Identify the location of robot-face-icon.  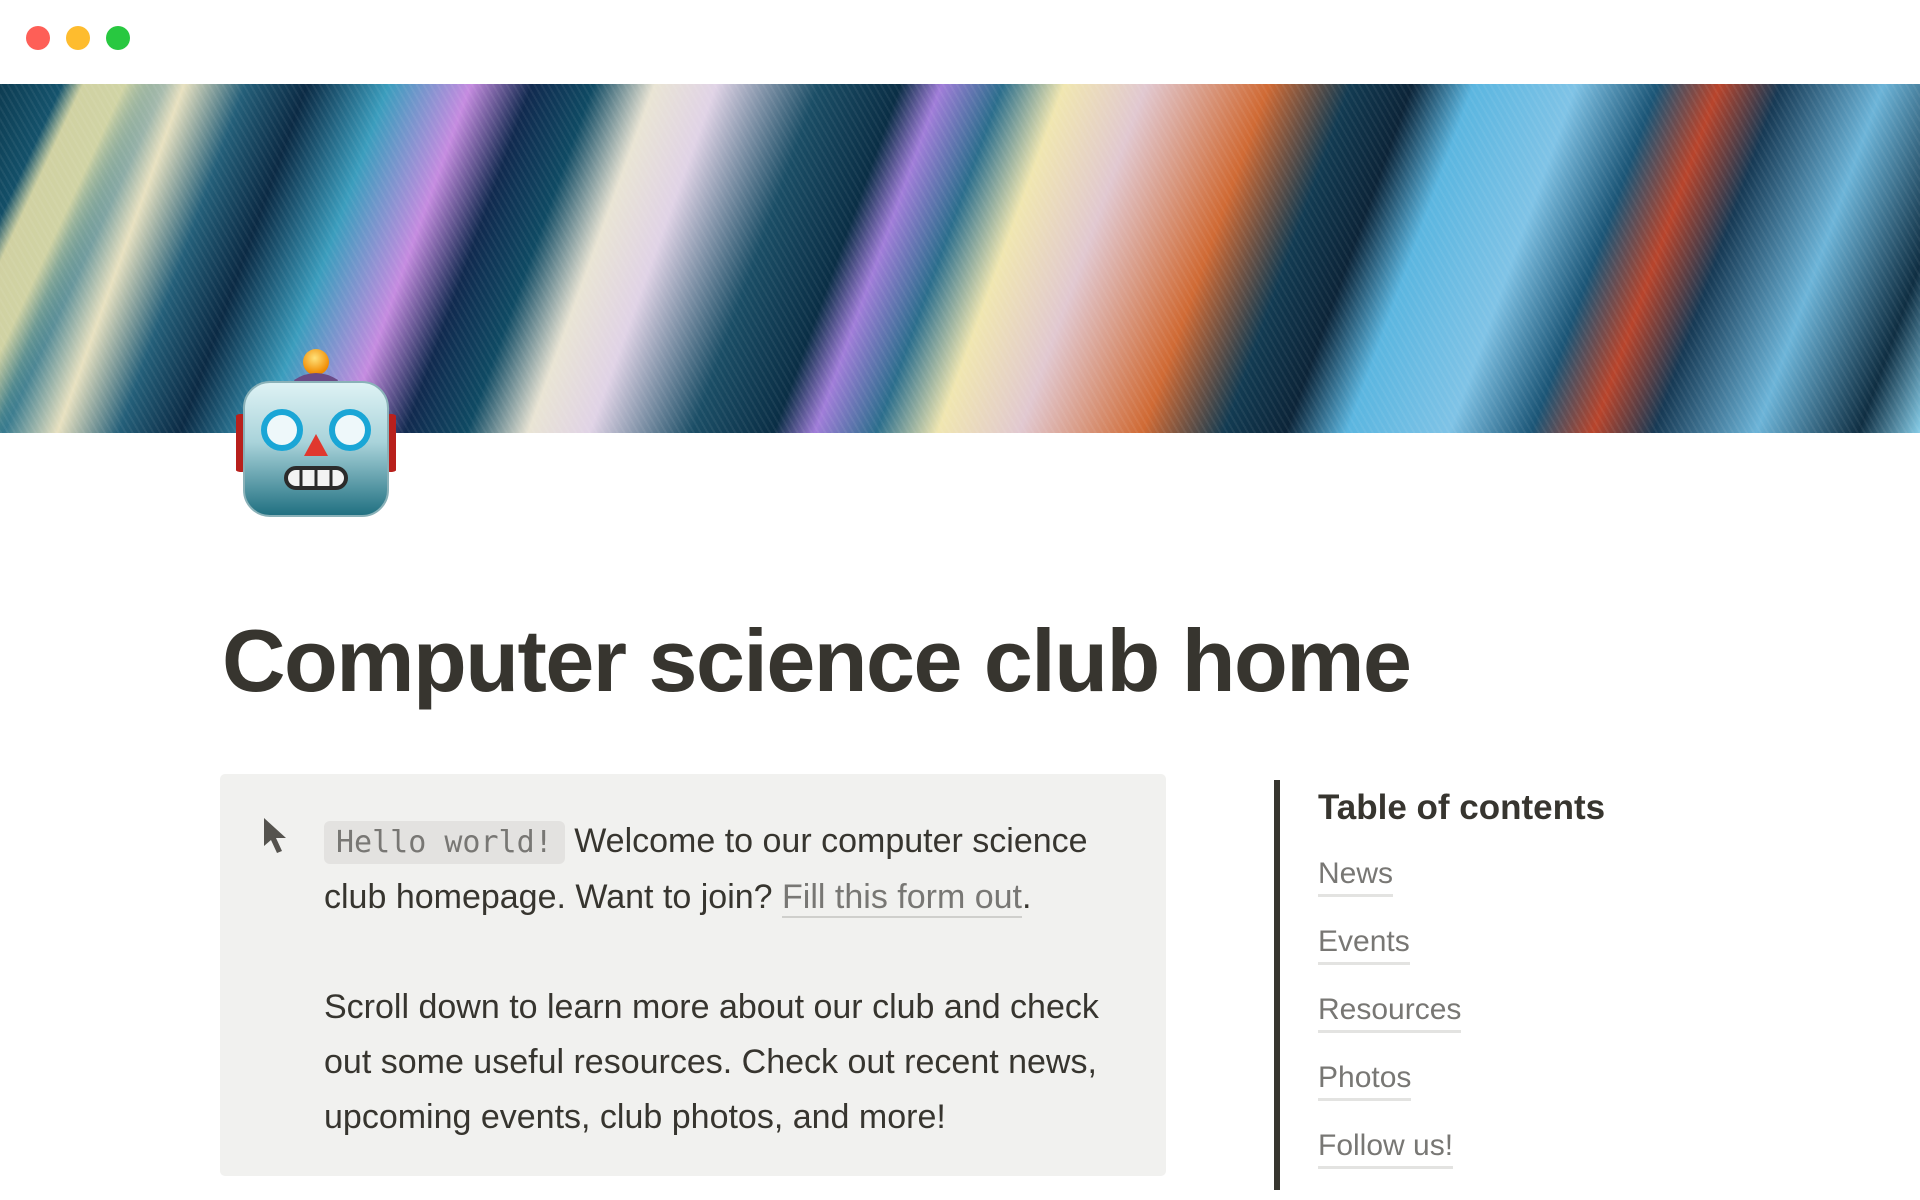
(316, 432).